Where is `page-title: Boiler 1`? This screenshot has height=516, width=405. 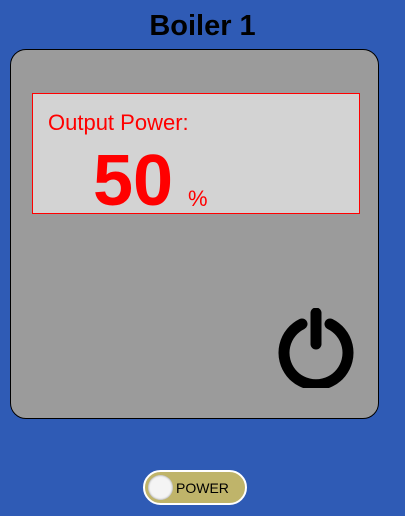
page-title: Boiler 1 is located at coordinates (202, 26).